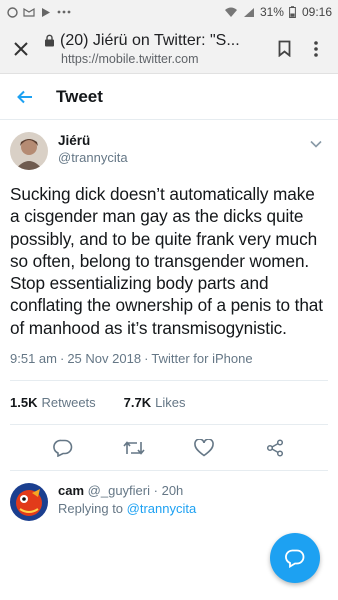 Image resolution: width=338 pixels, height=600 pixels. I want to click on retweets-label: Retweets, so click(68, 403).